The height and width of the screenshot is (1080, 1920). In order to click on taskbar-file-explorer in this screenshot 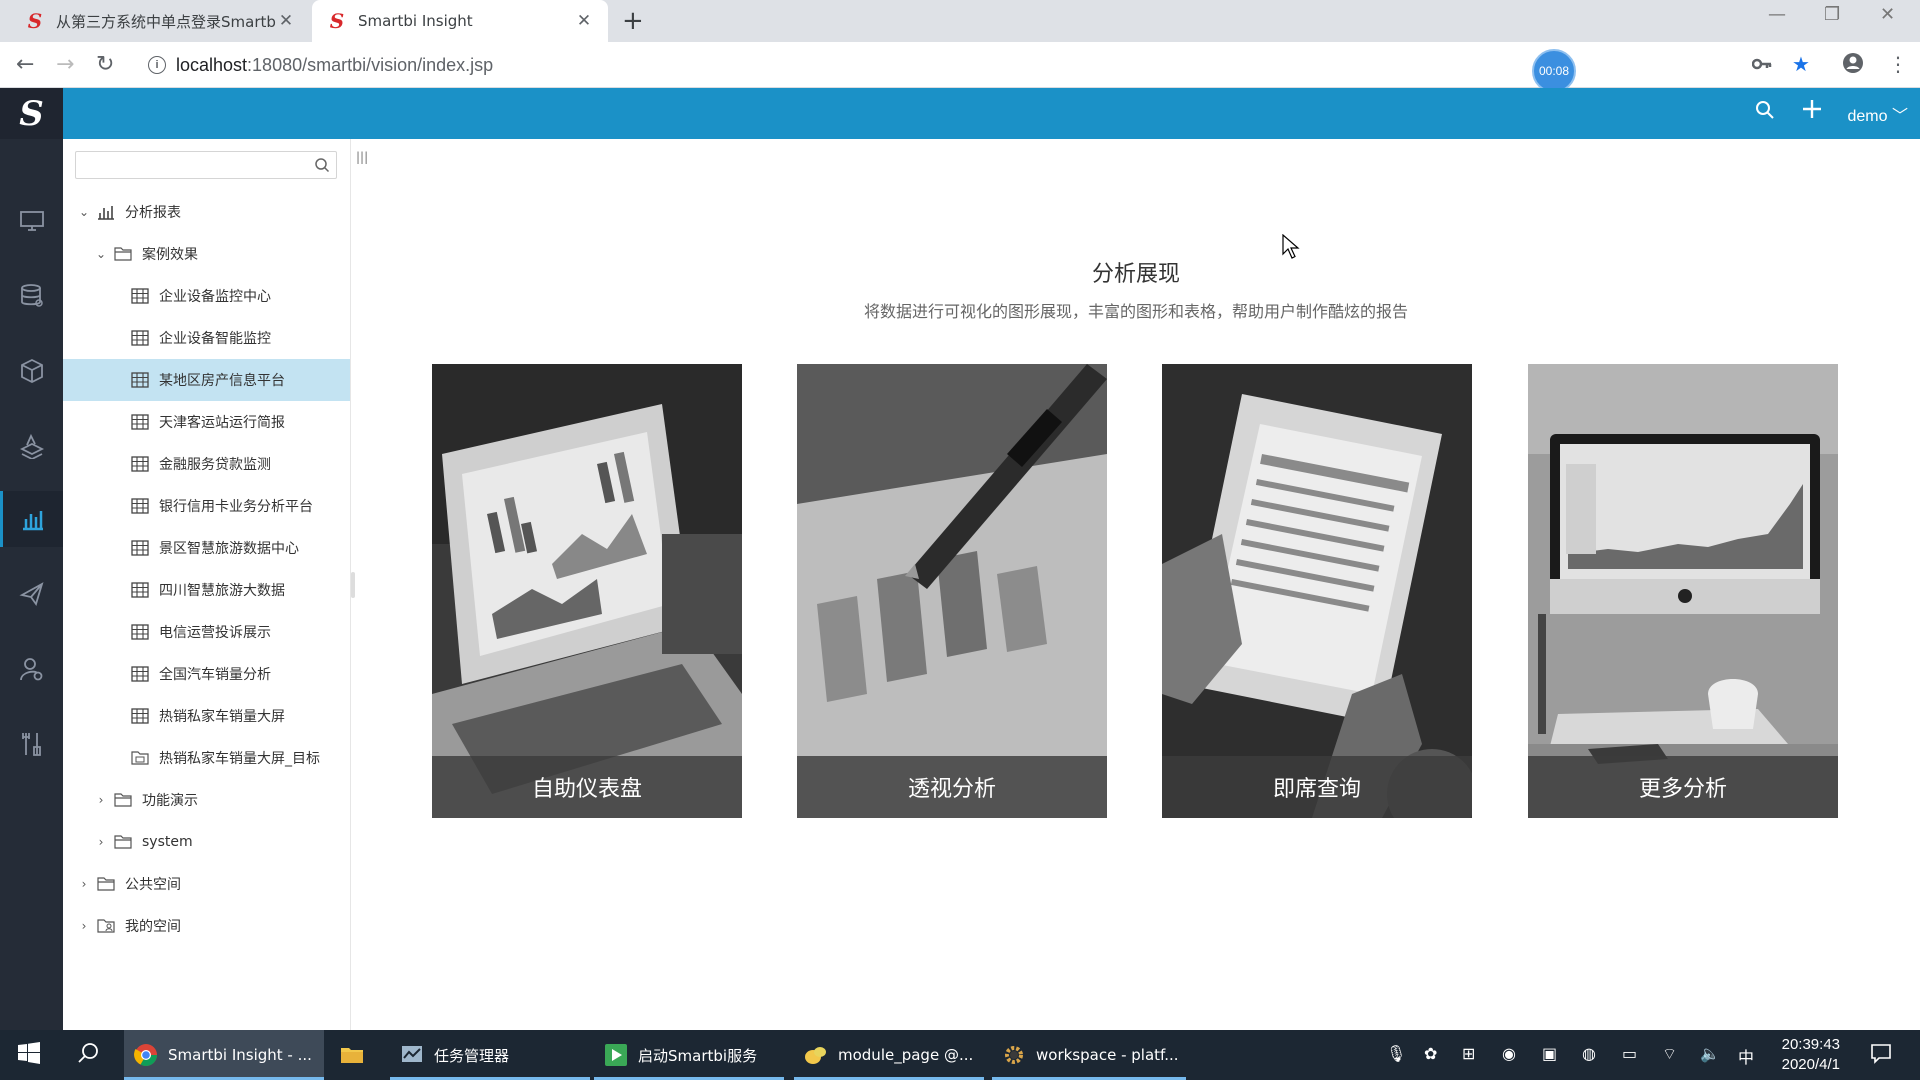, I will do `click(355, 1055)`.